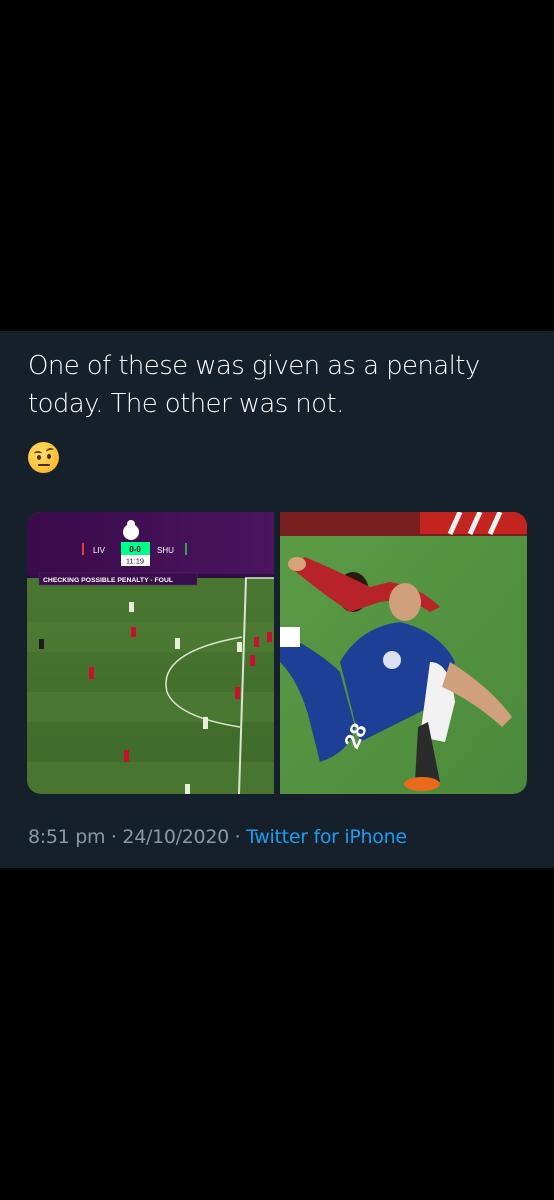 This screenshot has height=1200, width=554. What do you see at coordinates (135, 549) in the screenshot?
I see `score: 0-0` at bounding box center [135, 549].